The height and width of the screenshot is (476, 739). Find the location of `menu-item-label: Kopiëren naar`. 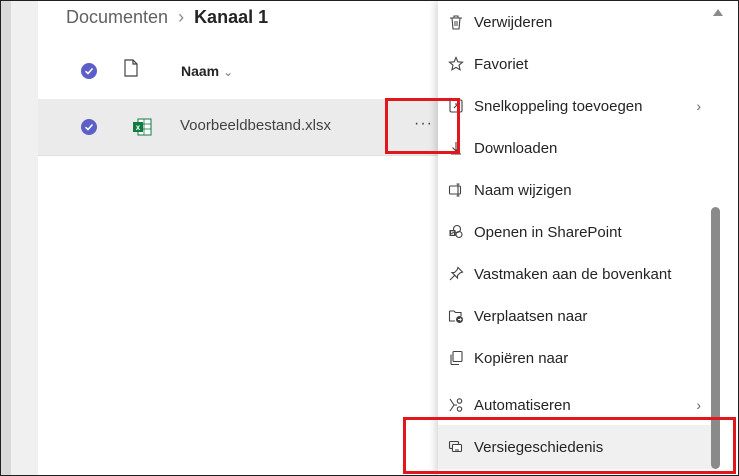

menu-item-label: Kopiëren naar is located at coordinates (521, 358).